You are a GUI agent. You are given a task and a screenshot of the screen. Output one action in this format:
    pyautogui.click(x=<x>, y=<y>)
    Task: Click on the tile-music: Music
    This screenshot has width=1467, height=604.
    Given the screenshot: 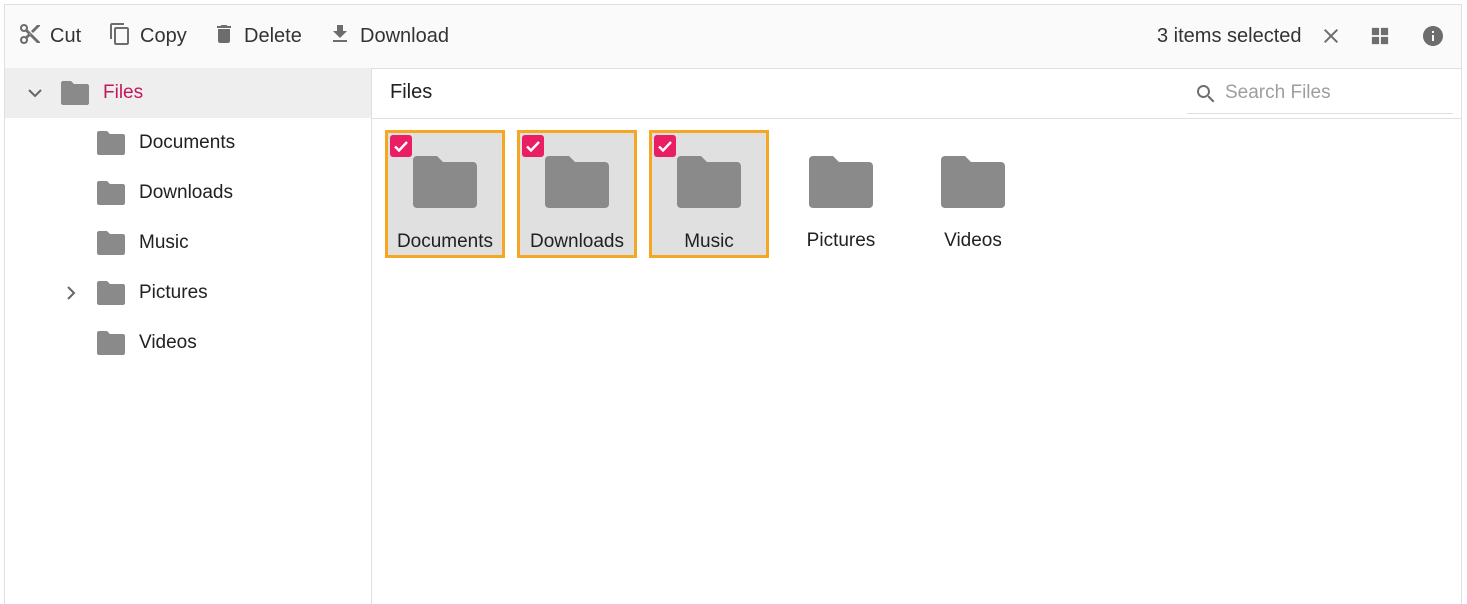 What is the action you would take?
    pyautogui.click(x=709, y=194)
    